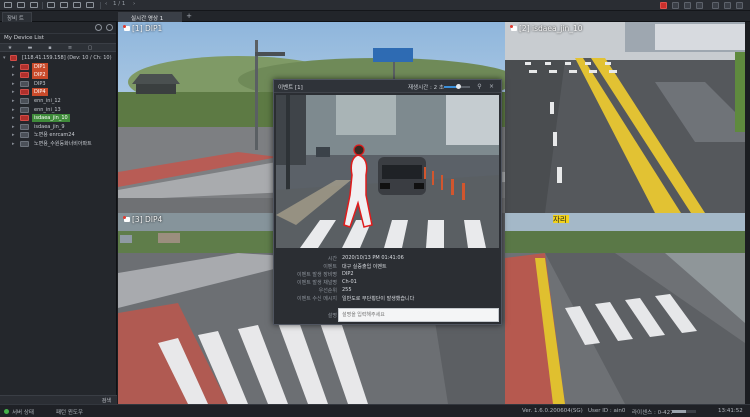  Describe the element at coordinates (50, 48) in the screenshot. I see `camera-filter-icon: ▪` at that location.